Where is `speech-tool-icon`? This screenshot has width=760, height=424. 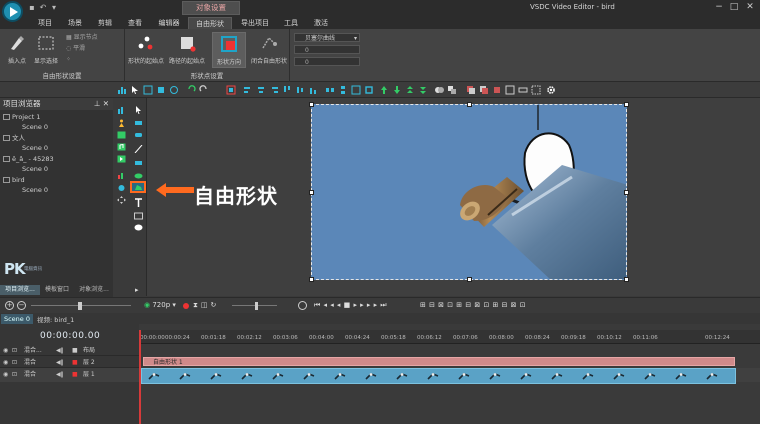 speech-tool-icon is located at coordinates (138, 228).